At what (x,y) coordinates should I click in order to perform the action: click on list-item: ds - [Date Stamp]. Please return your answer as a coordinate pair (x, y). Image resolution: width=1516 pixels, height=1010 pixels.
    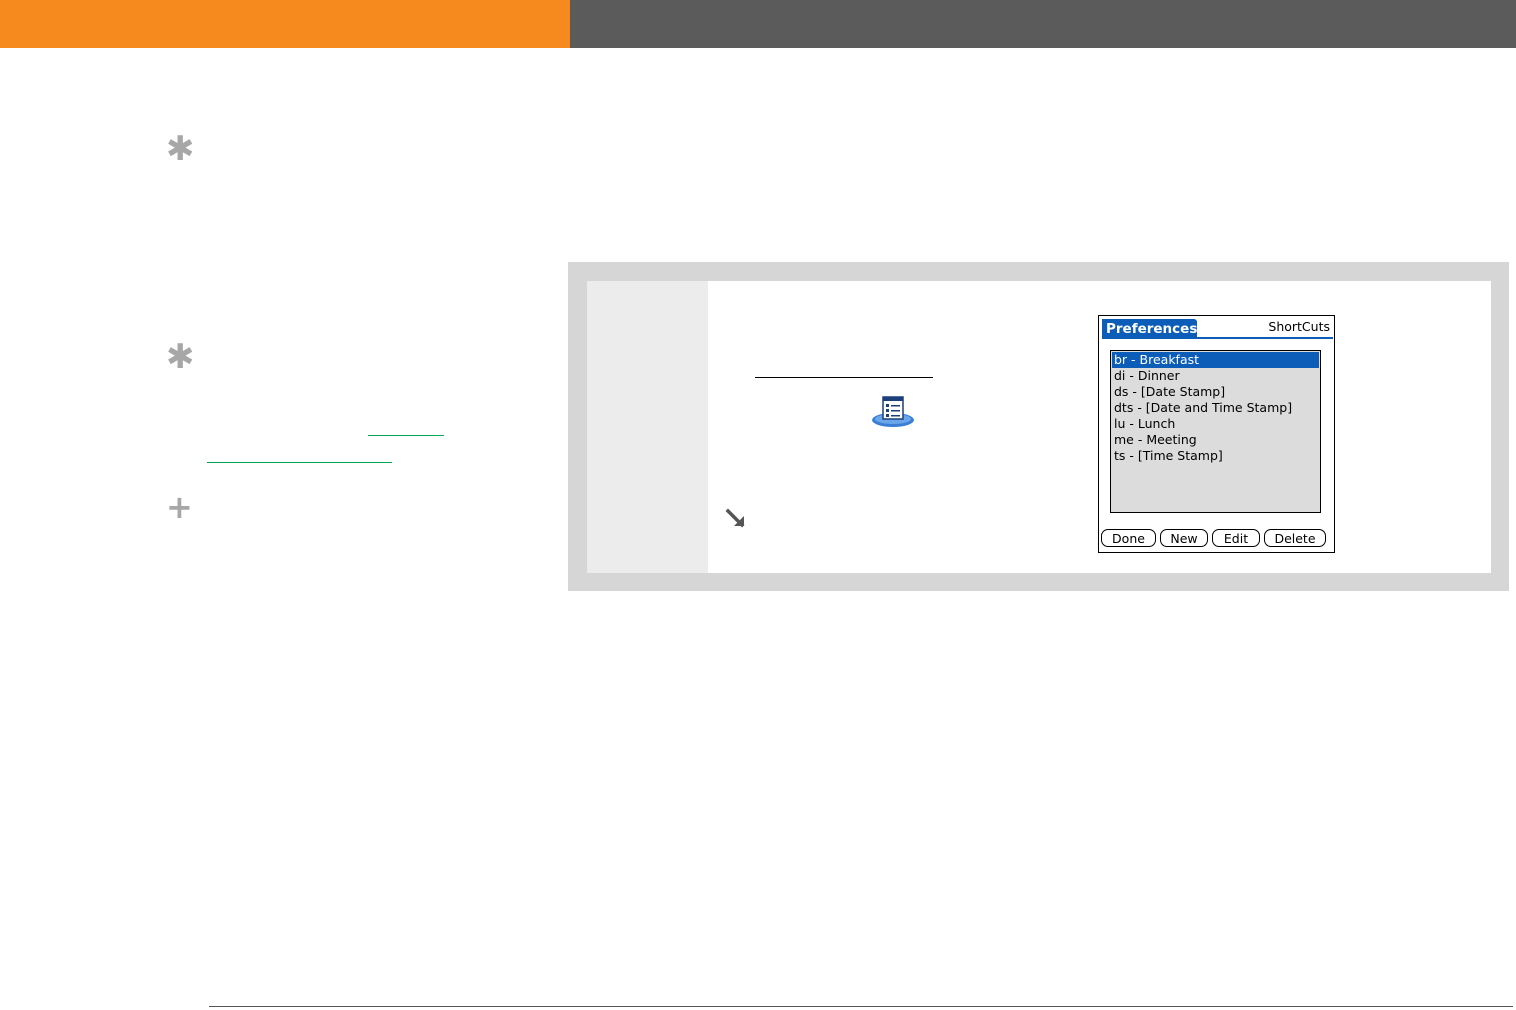
    Looking at the image, I should click on (1215, 392).